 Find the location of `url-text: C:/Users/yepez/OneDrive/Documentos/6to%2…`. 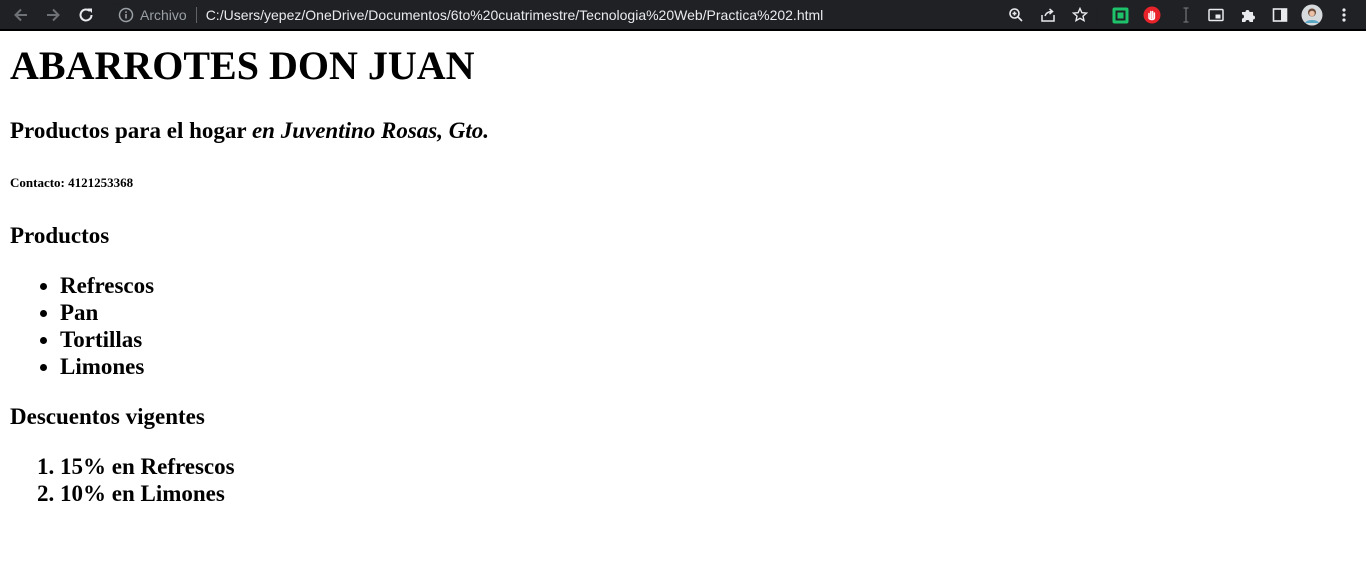

url-text: C:/Users/yepez/OneDrive/Documentos/6to%2… is located at coordinates (515, 15).